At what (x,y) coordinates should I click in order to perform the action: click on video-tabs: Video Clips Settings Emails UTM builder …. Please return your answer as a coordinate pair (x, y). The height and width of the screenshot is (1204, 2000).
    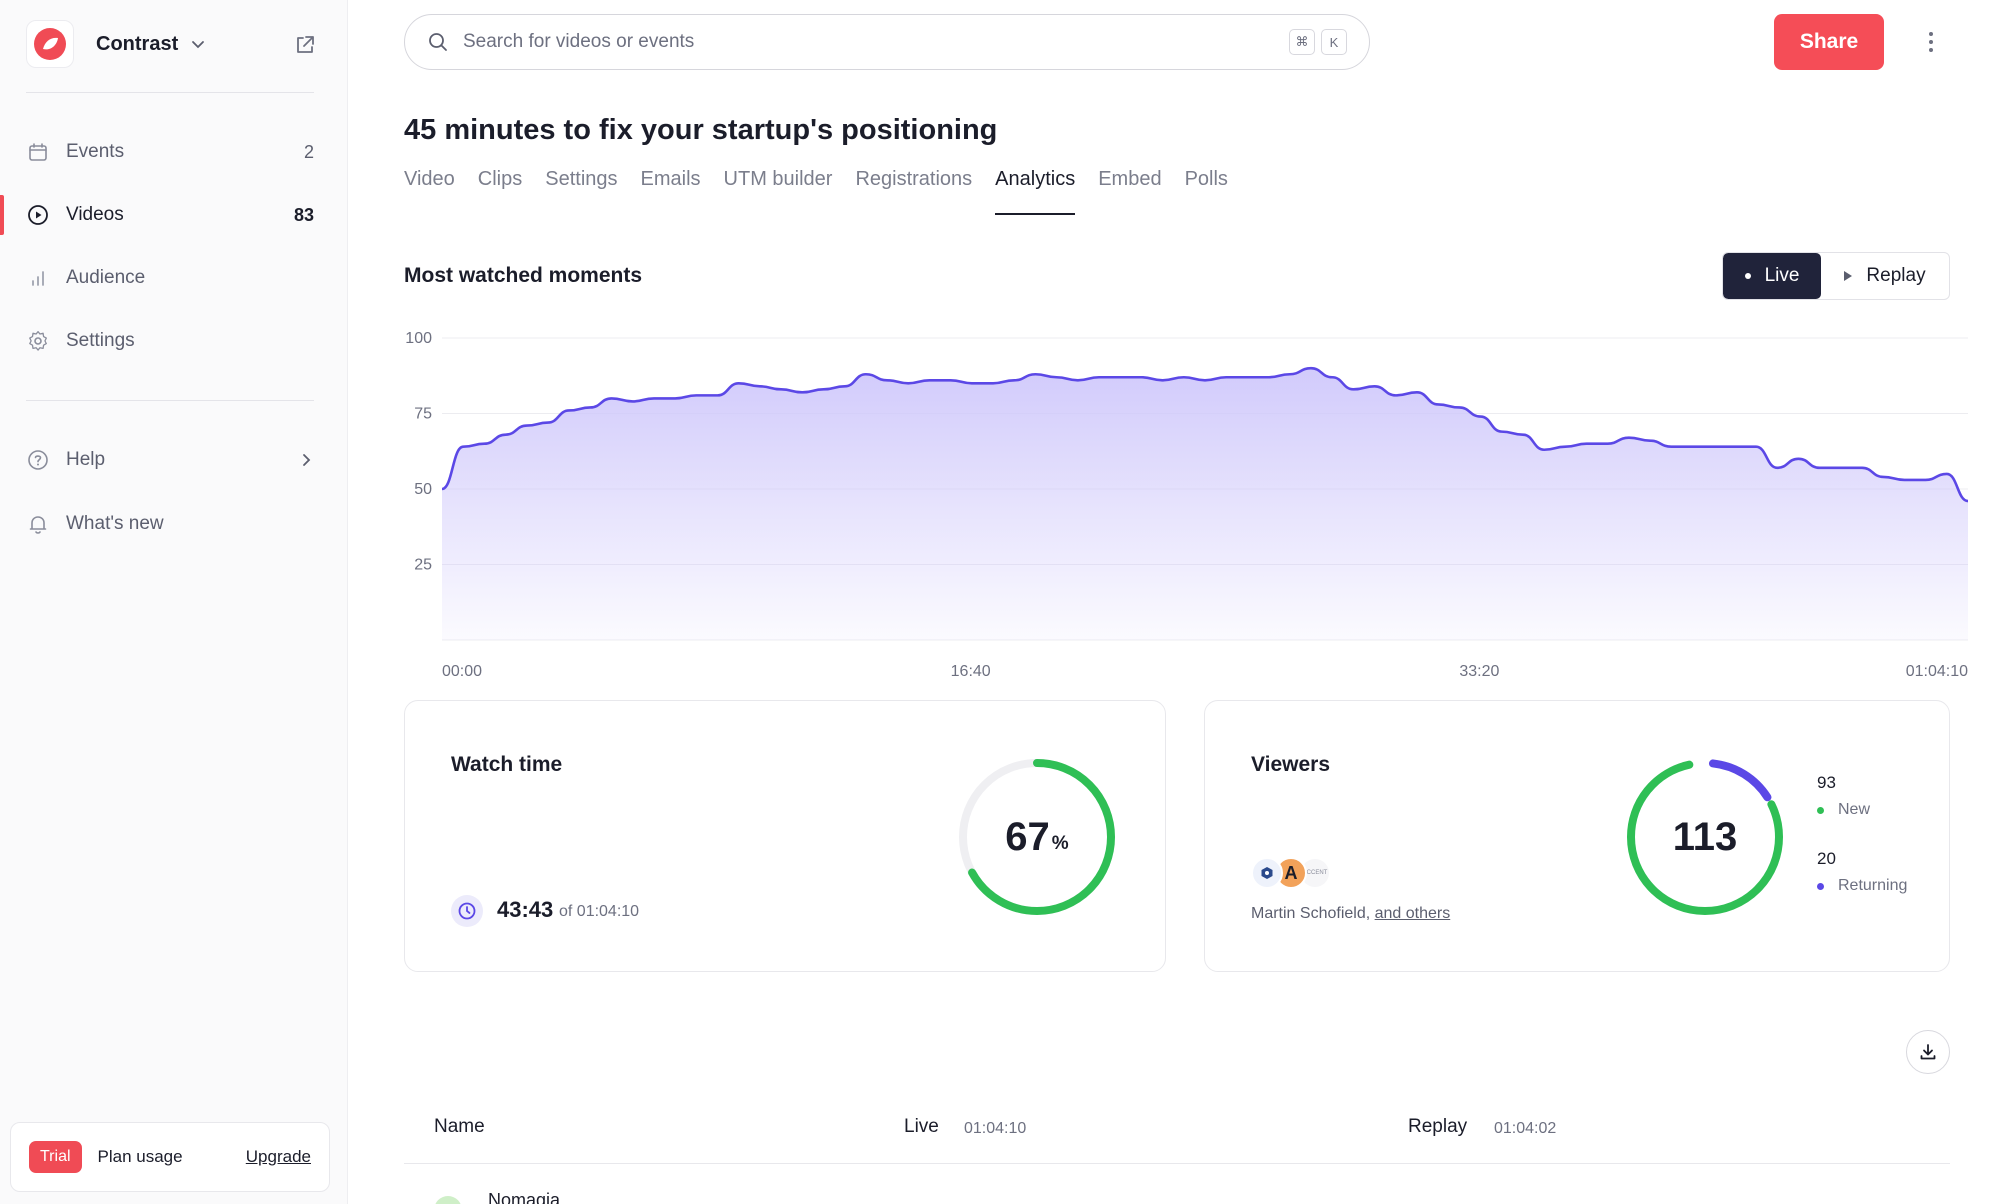
    Looking at the image, I should click on (827, 192).